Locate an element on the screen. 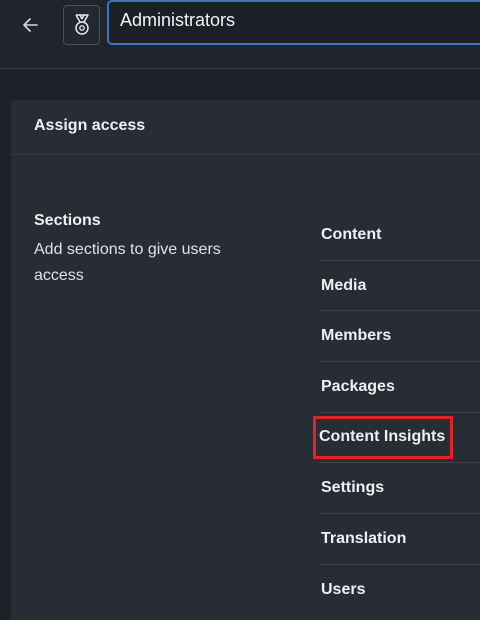 The height and width of the screenshot is (620, 480). group-icon-picker-button is located at coordinates (81, 25).